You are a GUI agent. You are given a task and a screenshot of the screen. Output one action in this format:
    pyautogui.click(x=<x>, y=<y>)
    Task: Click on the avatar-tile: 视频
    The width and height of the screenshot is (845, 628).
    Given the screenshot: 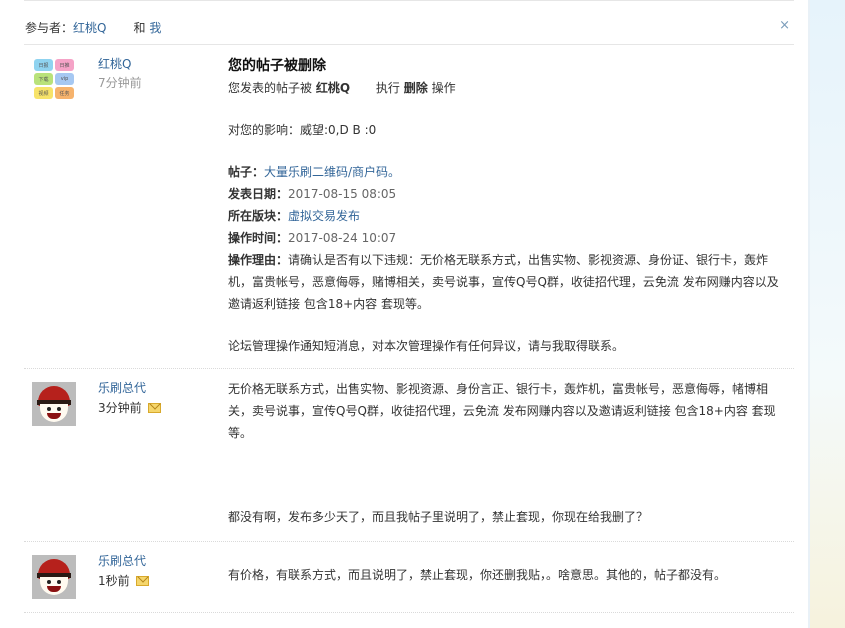 What is the action you would take?
    pyautogui.click(x=43, y=93)
    